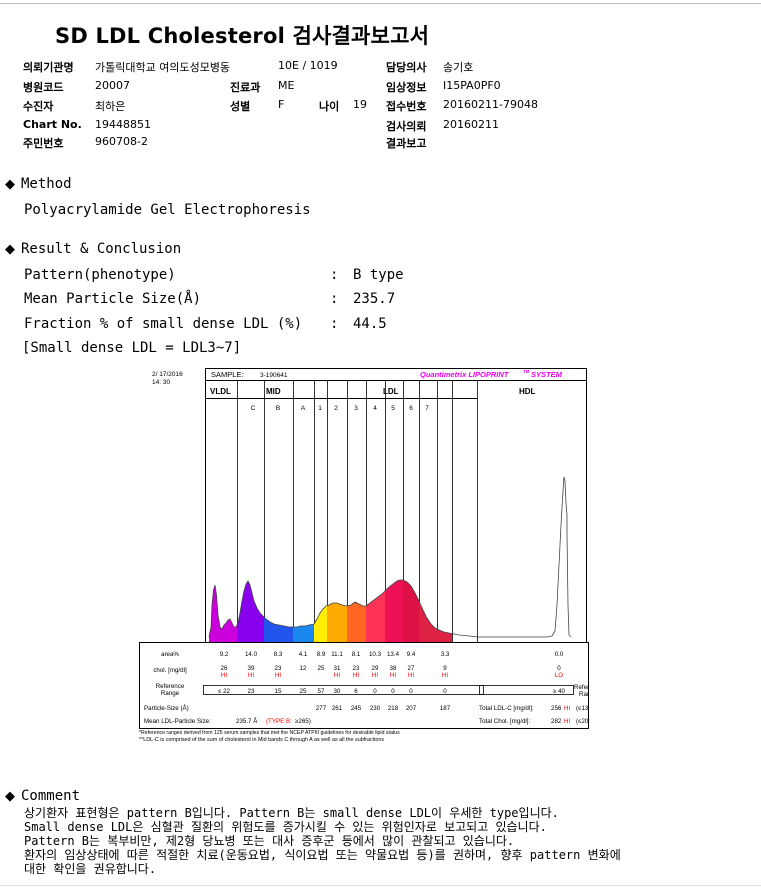 The width and height of the screenshot is (761, 896). Describe the element at coordinates (375, 654) in the screenshot. I see `cell-area: 10.3` at that location.